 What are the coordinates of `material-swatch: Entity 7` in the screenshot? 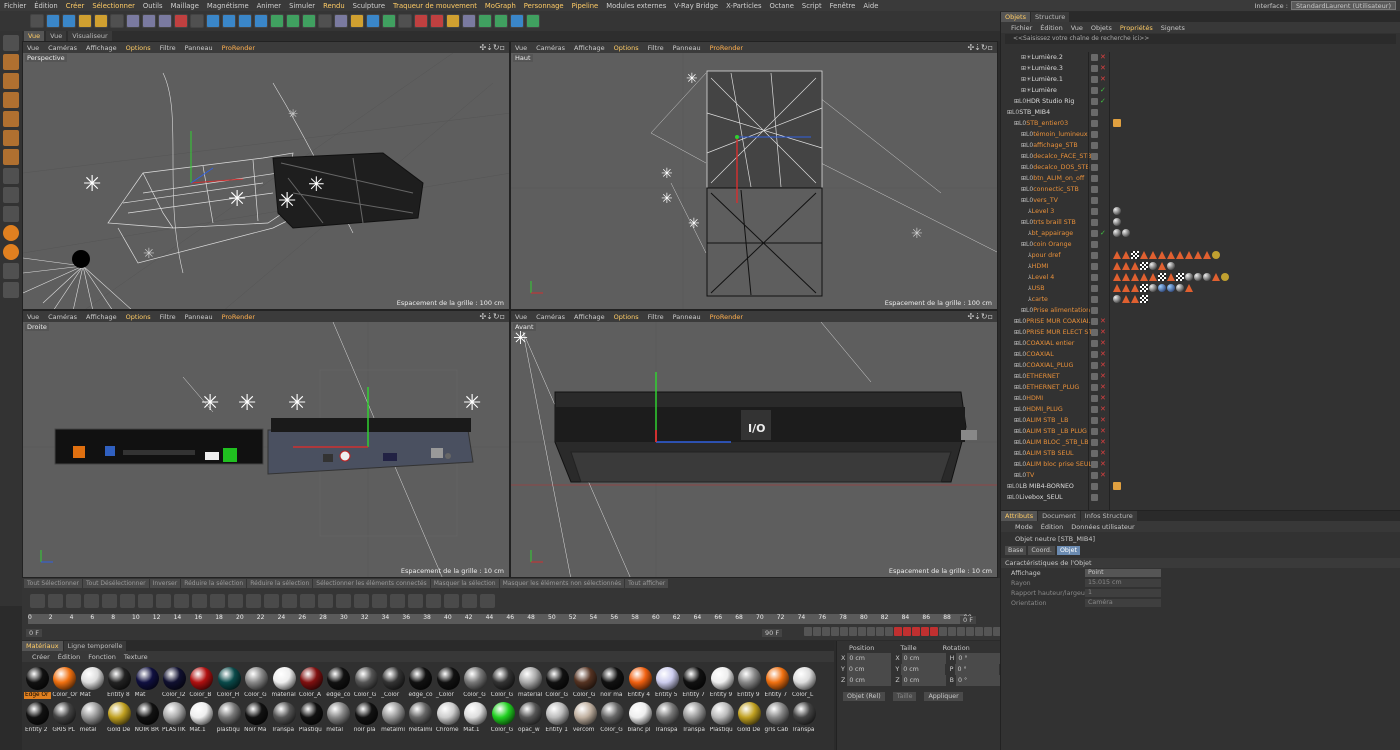 It's located at (777, 682).